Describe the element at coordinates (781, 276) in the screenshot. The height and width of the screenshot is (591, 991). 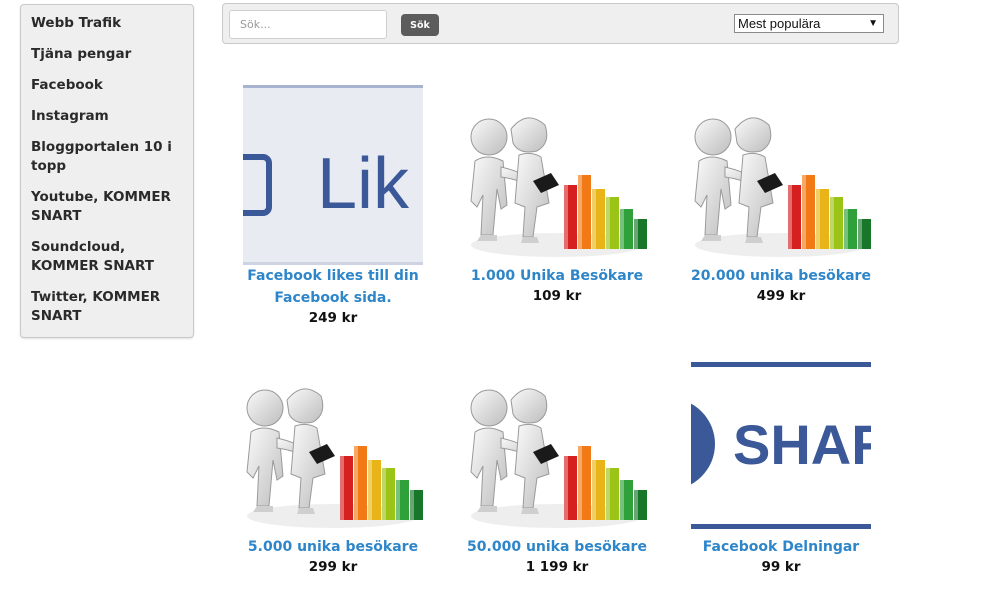
I see `product-name: 20.000 unika besökare` at that location.